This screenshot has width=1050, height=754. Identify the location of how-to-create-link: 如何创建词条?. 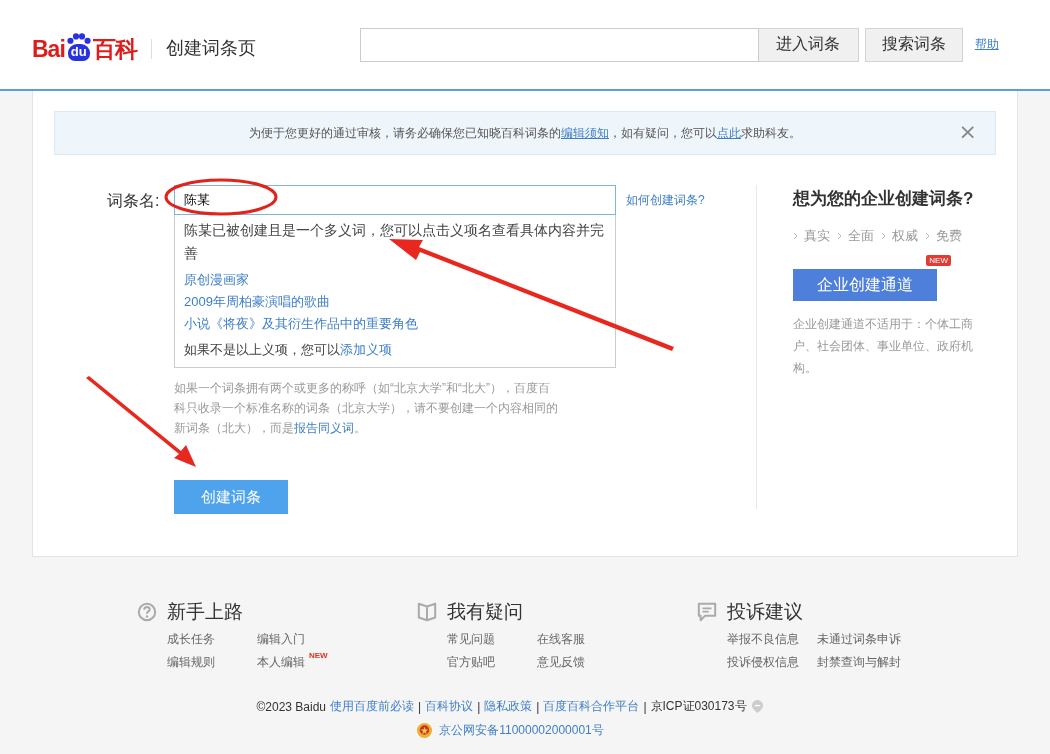
(665, 200).